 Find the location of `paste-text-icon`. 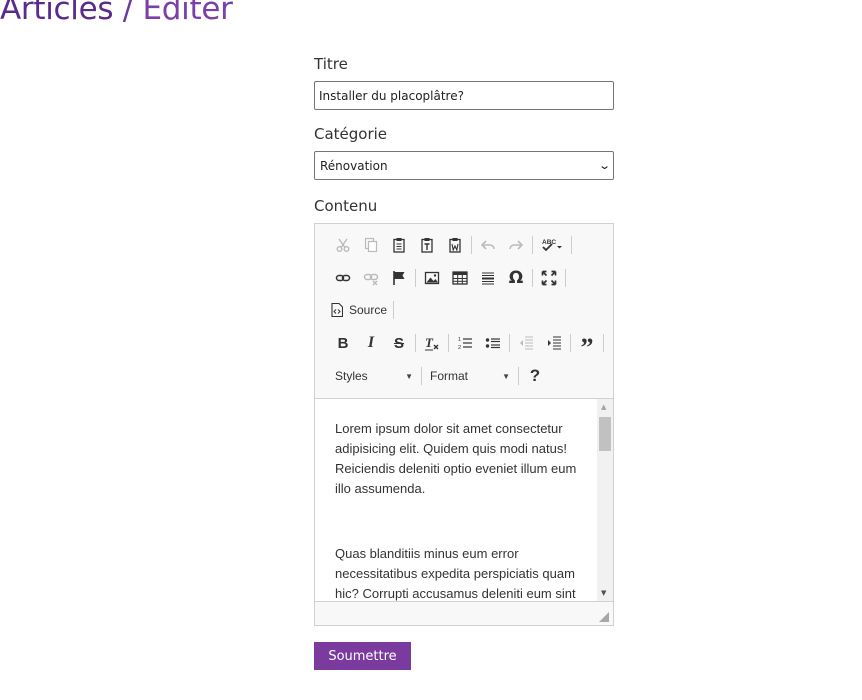

paste-text-icon is located at coordinates (427, 245).